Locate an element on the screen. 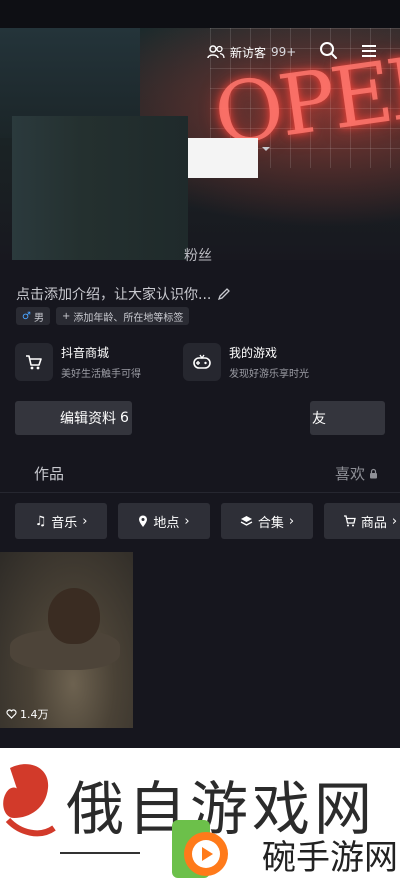 This screenshot has height=888, width=400. layers-icon is located at coordinates (246, 521).